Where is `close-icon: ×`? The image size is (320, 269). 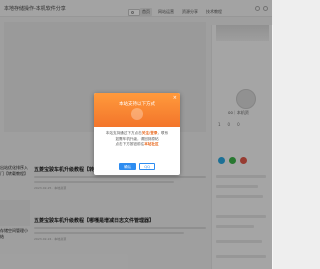
close-icon: × is located at coordinates (175, 98).